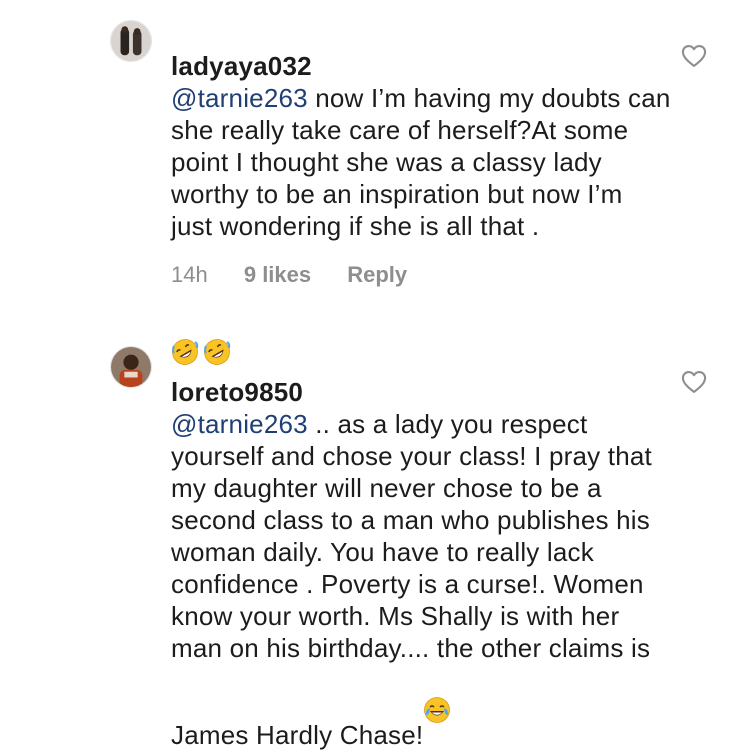 The width and height of the screenshot is (750, 756). I want to click on comment-username: ladyaya032, so click(241, 66).